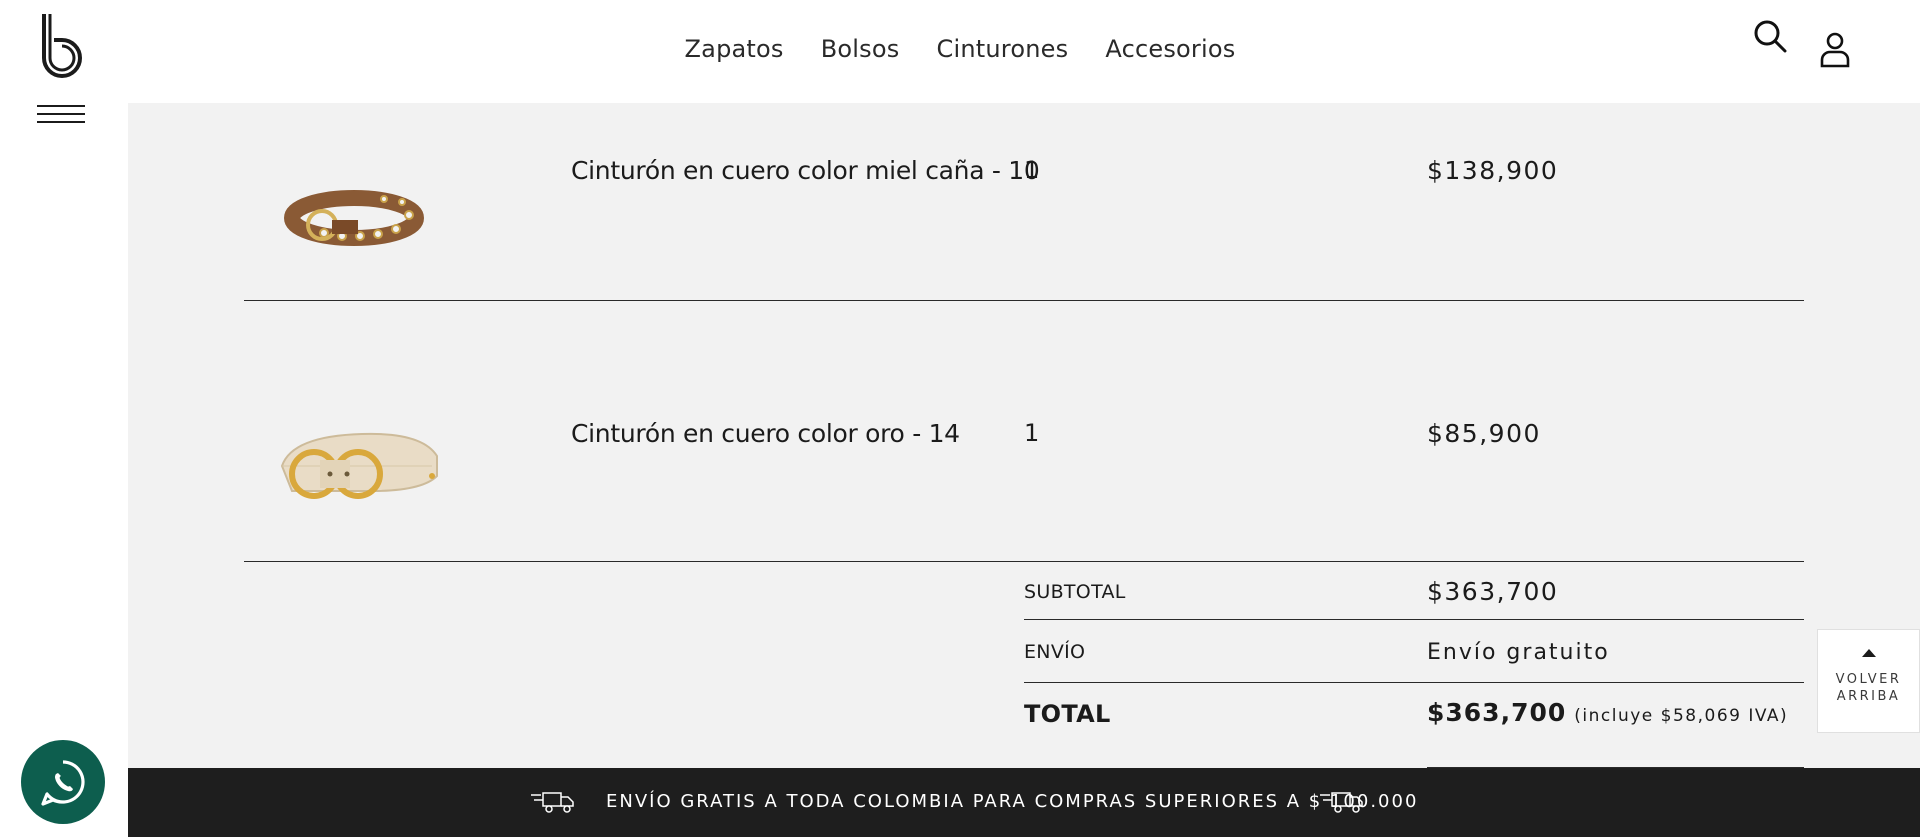 This screenshot has width=1920, height=837. Describe the element at coordinates (354, 218) in the screenshot. I see `brown-belt-image` at that location.